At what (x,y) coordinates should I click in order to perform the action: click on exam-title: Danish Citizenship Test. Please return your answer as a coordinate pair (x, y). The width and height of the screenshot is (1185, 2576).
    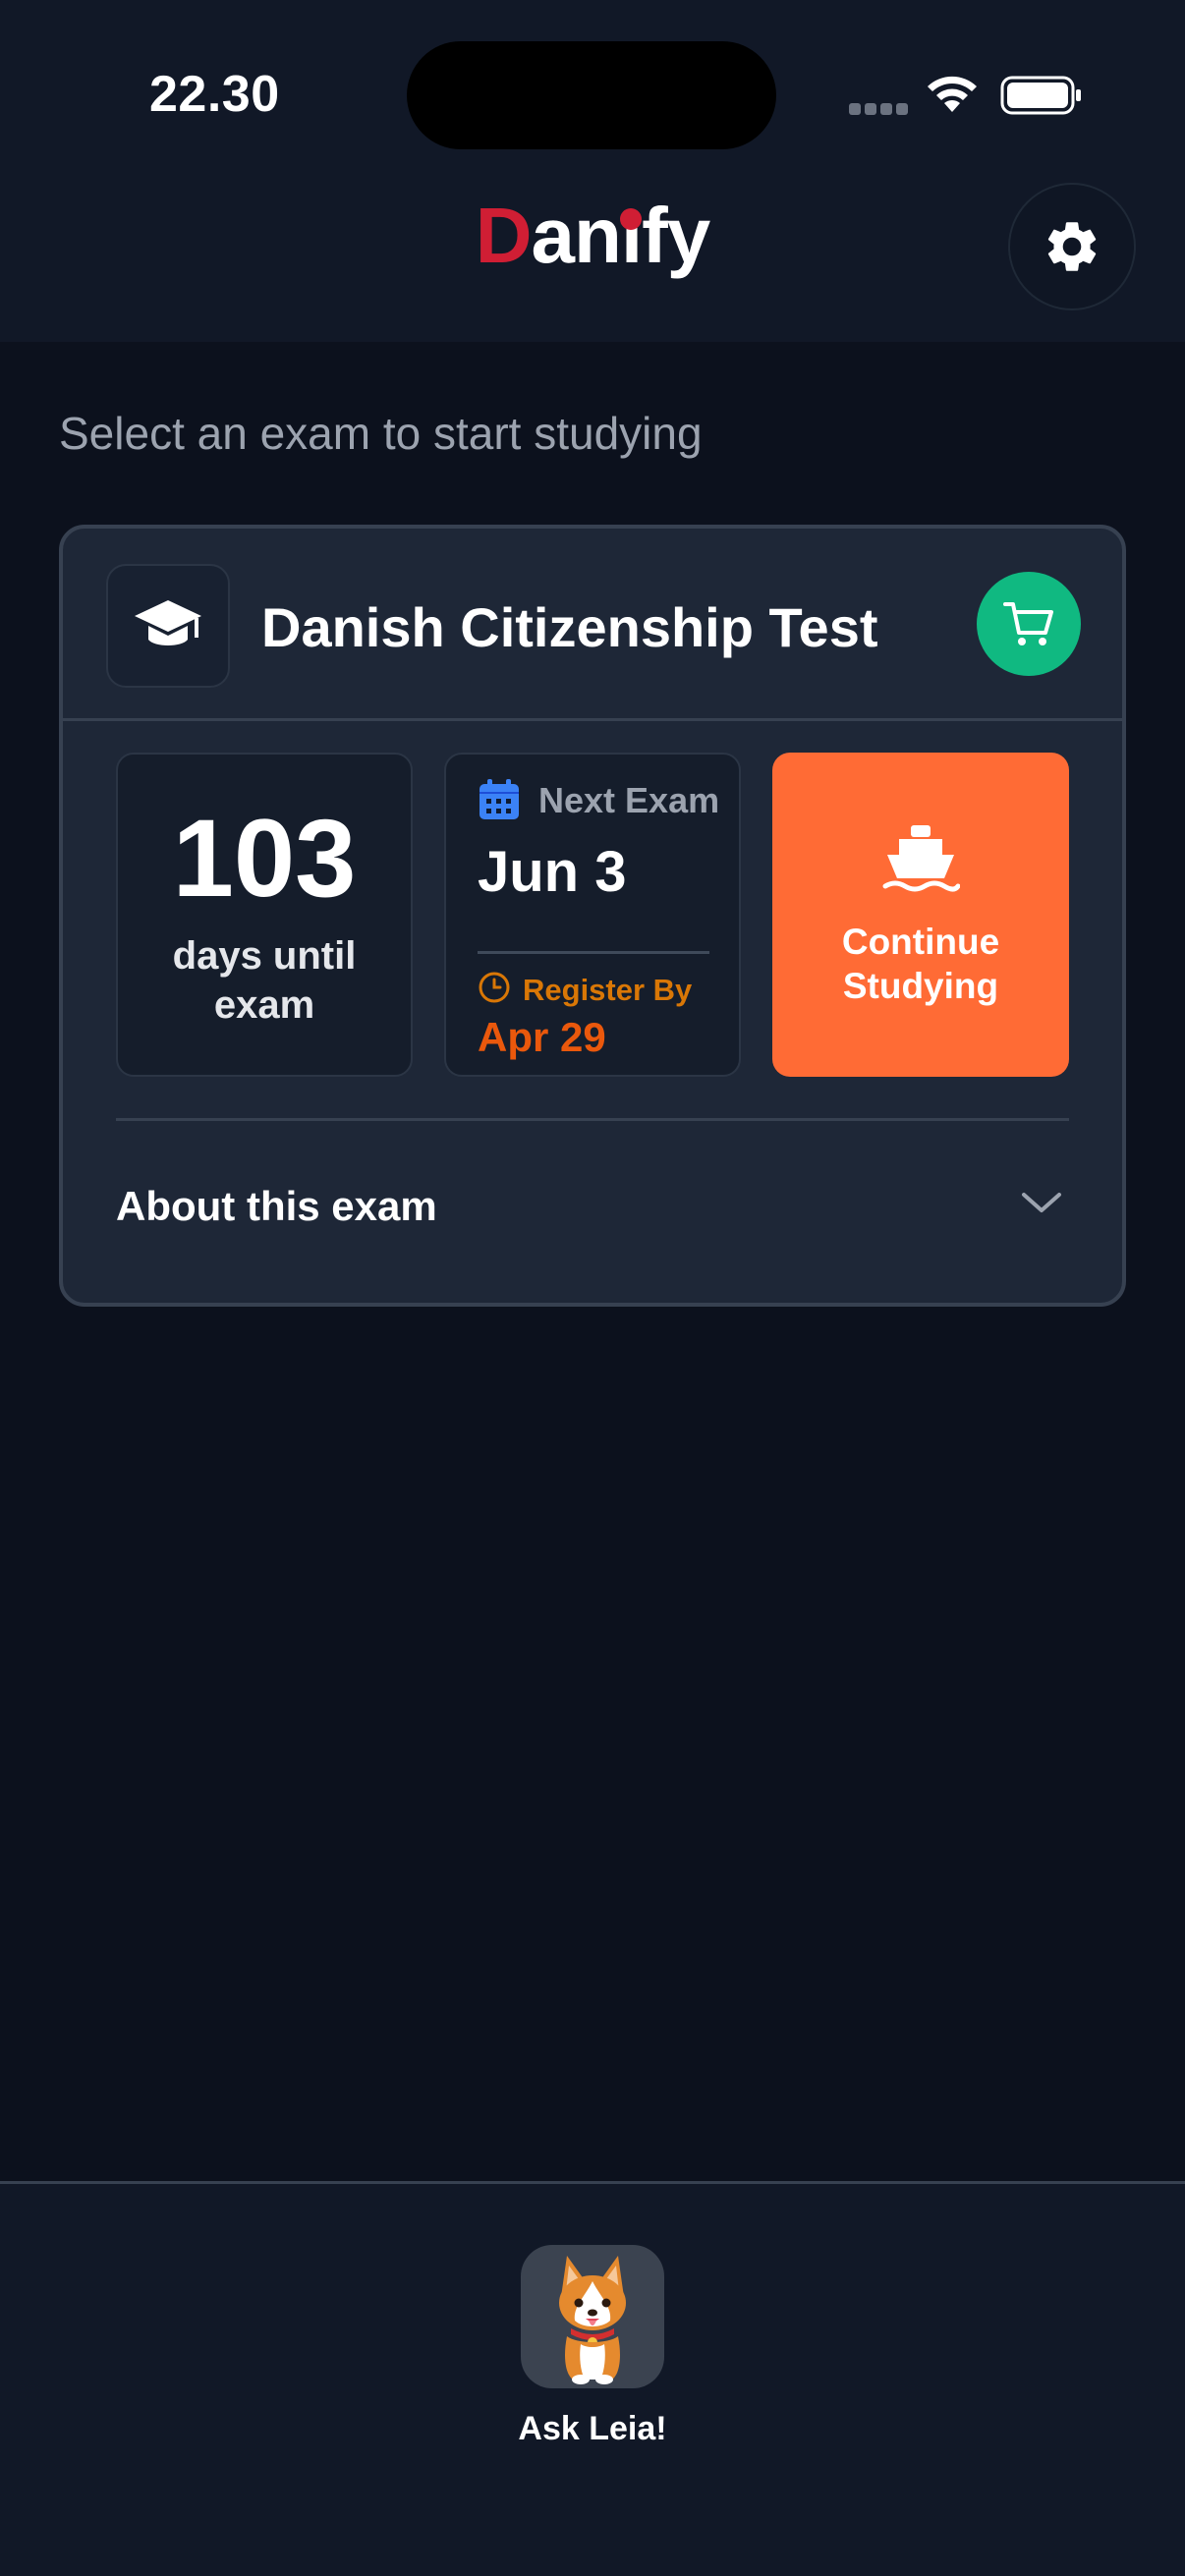
    Looking at the image, I should click on (569, 627).